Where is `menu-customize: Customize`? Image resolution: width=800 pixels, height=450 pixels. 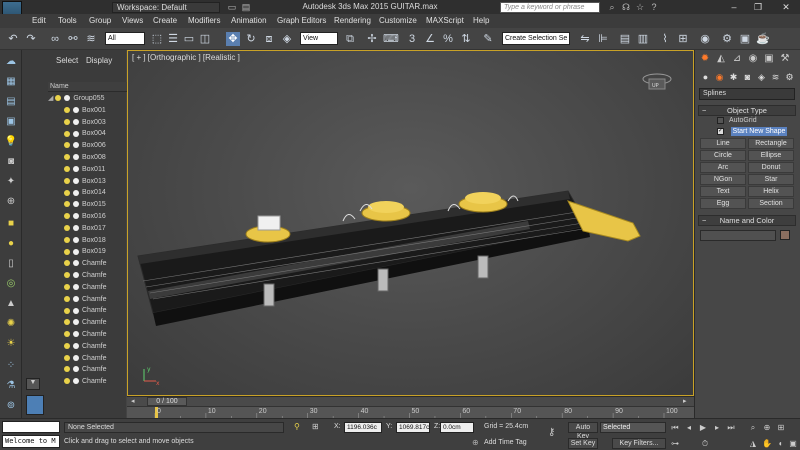 menu-customize: Customize is located at coordinates (398, 21).